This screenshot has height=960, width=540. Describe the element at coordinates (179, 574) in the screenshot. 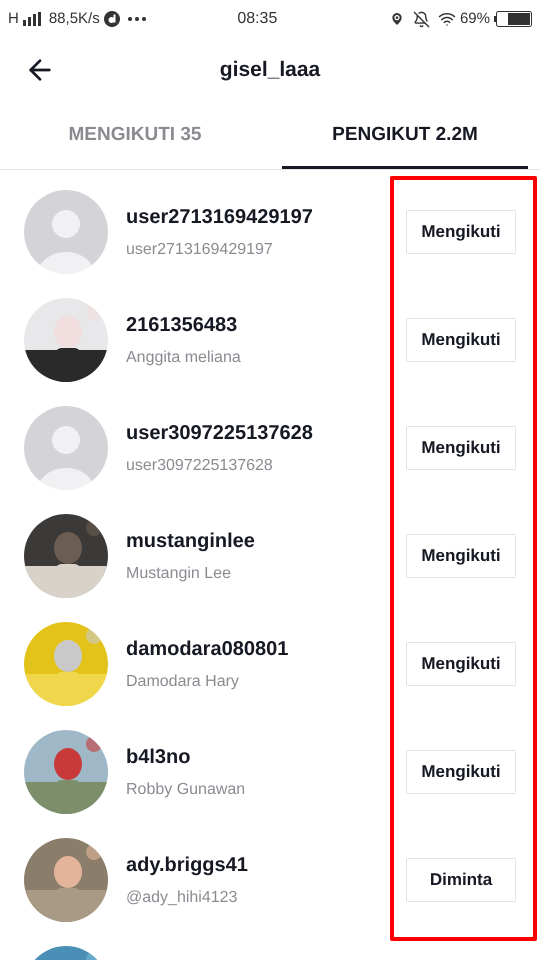

I see `display-name: Mustangin Lee` at that location.